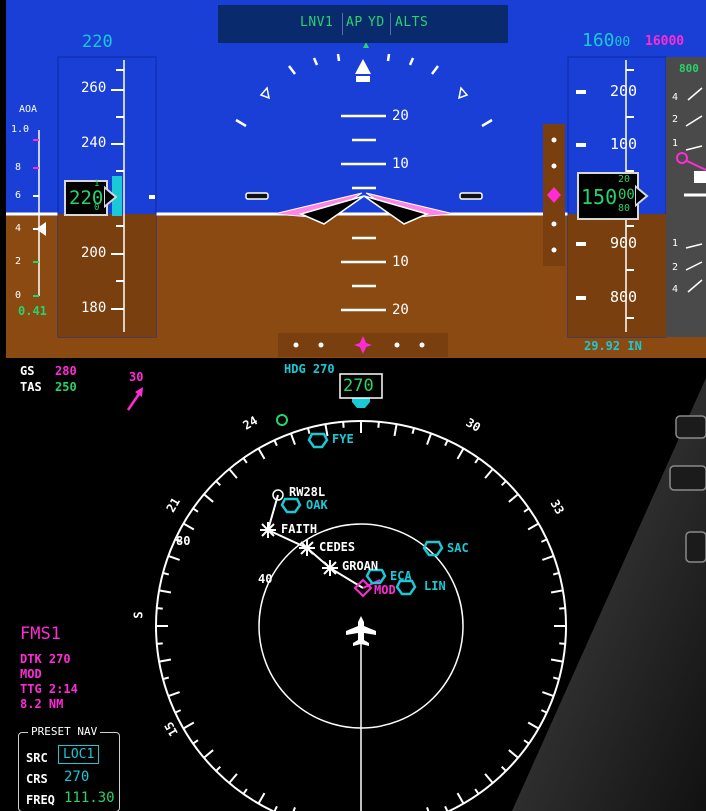 The width and height of the screenshot is (706, 811). What do you see at coordinates (257, 196) in the screenshot?
I see `left-wing-reference` at bounding box center [257, 196].